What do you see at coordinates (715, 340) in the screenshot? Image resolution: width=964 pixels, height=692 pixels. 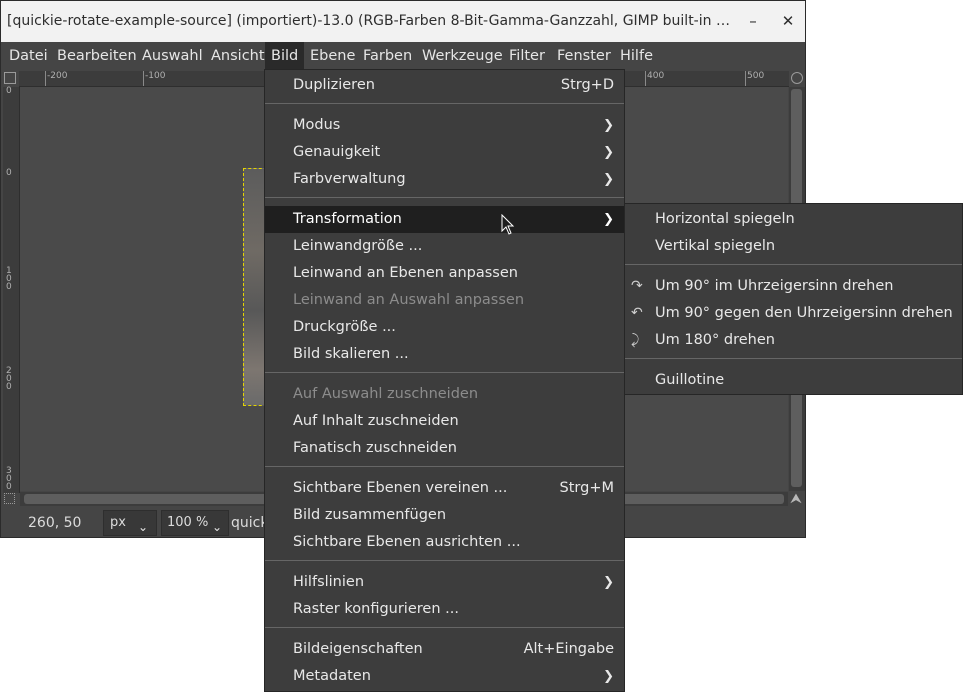 I see `menu-item-label: Um 180° drehen` at bounding box center [715, 340].